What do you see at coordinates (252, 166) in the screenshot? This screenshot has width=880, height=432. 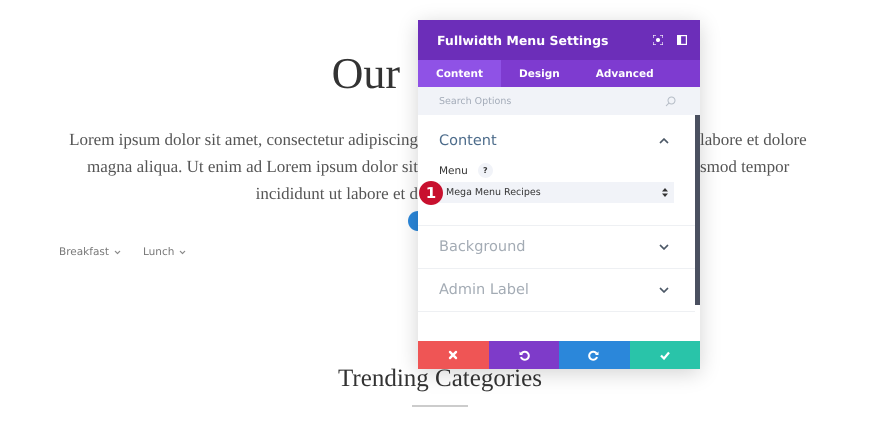 I see `intro-text: magna aliqua. Ut enim ad Lorem ipsum dolor sit` at bounding box center [252, 166].